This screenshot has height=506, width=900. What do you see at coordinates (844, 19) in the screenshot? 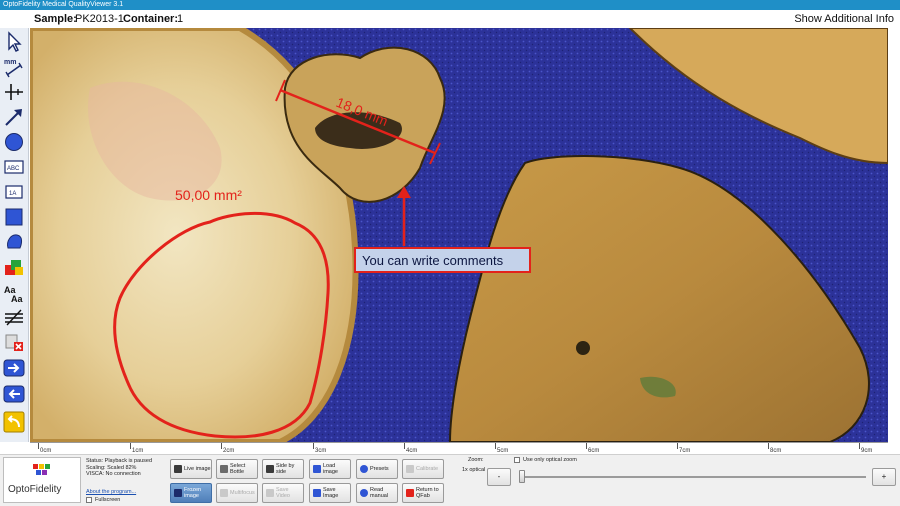
I see `show-additional-info-link: Show Additional Info` at bounding box center [844, 19].